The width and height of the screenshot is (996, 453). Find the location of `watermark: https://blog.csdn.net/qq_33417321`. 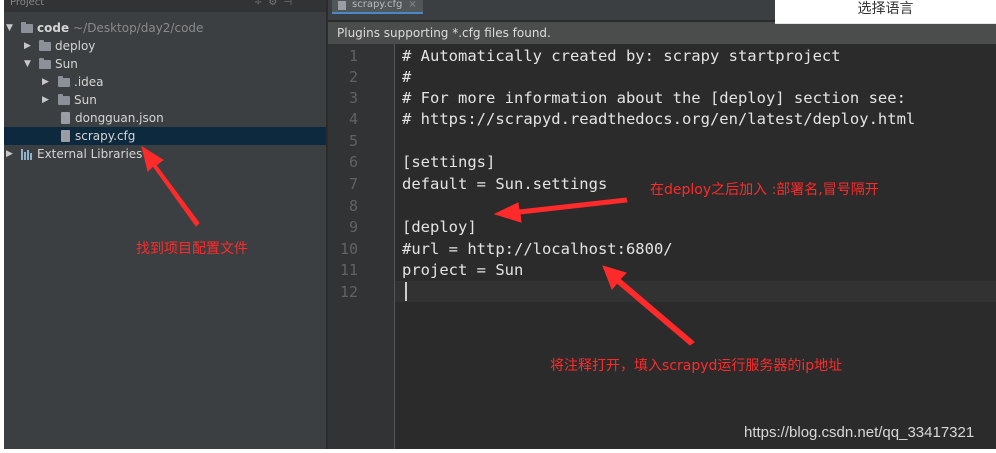

watermark: https://blog.csdn.net/qq_33417321 is located at coordinates (859, 432).